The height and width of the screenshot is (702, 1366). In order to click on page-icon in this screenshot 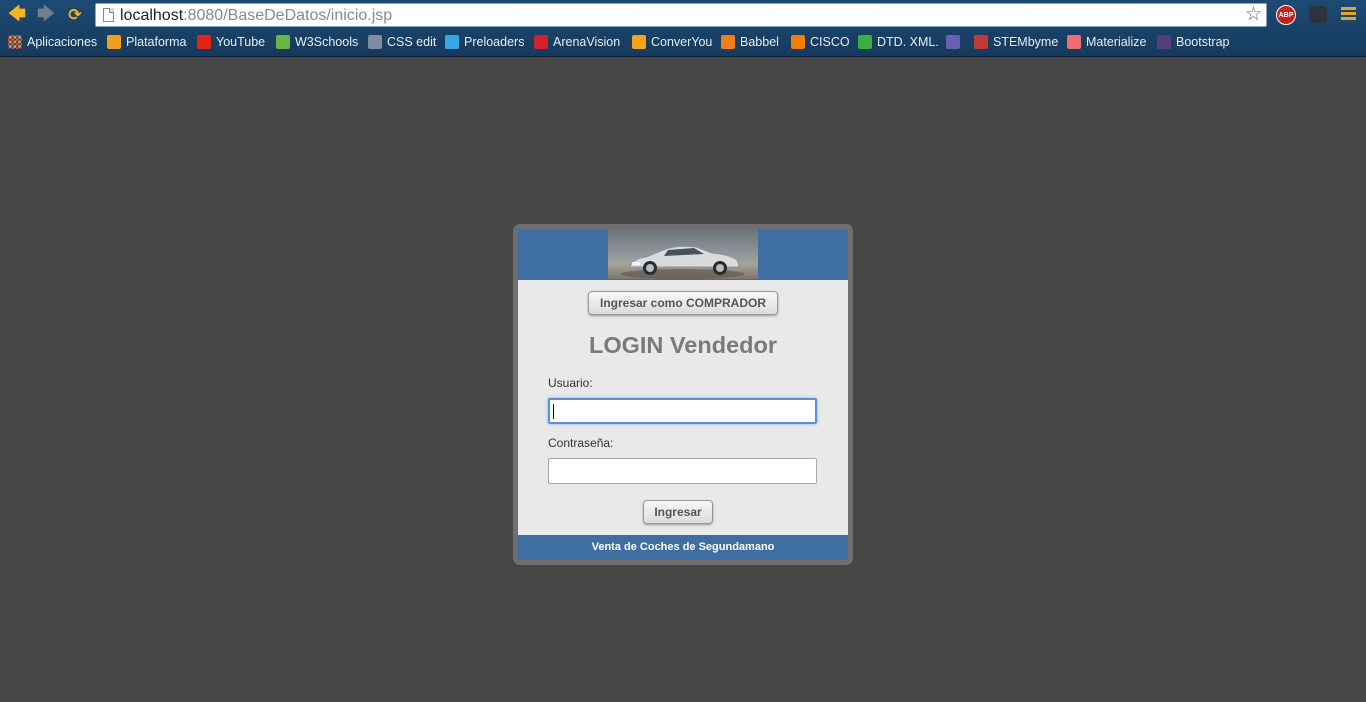, I will do `click(108, 15)`.